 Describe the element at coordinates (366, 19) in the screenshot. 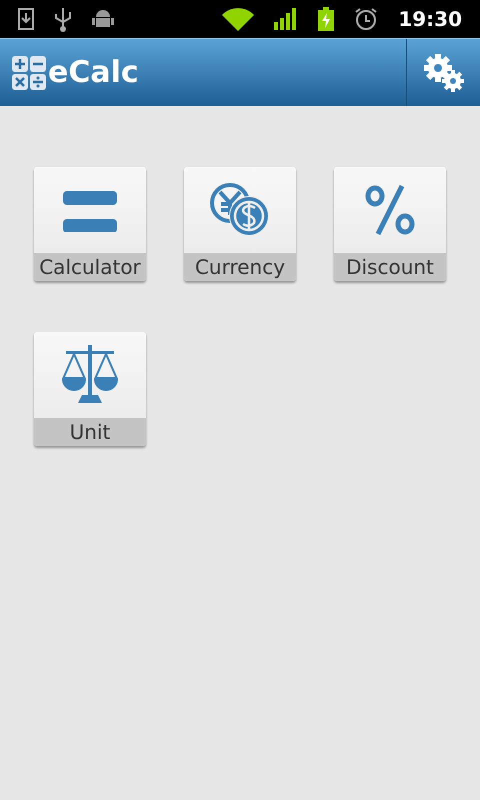

I see `alarm-clock-icon` at that location.